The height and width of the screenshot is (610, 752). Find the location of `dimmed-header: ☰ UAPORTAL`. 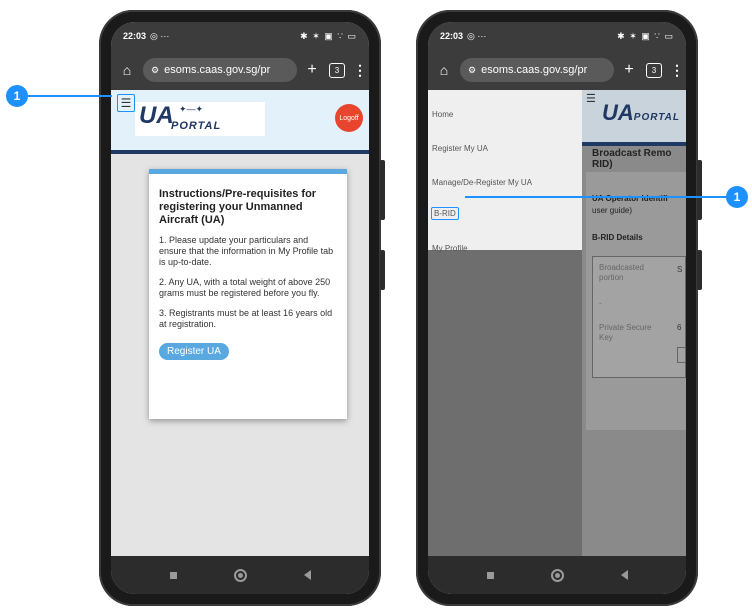

dimmed-header: ☰ UAPORTAL is located at coordinates (634, 118).